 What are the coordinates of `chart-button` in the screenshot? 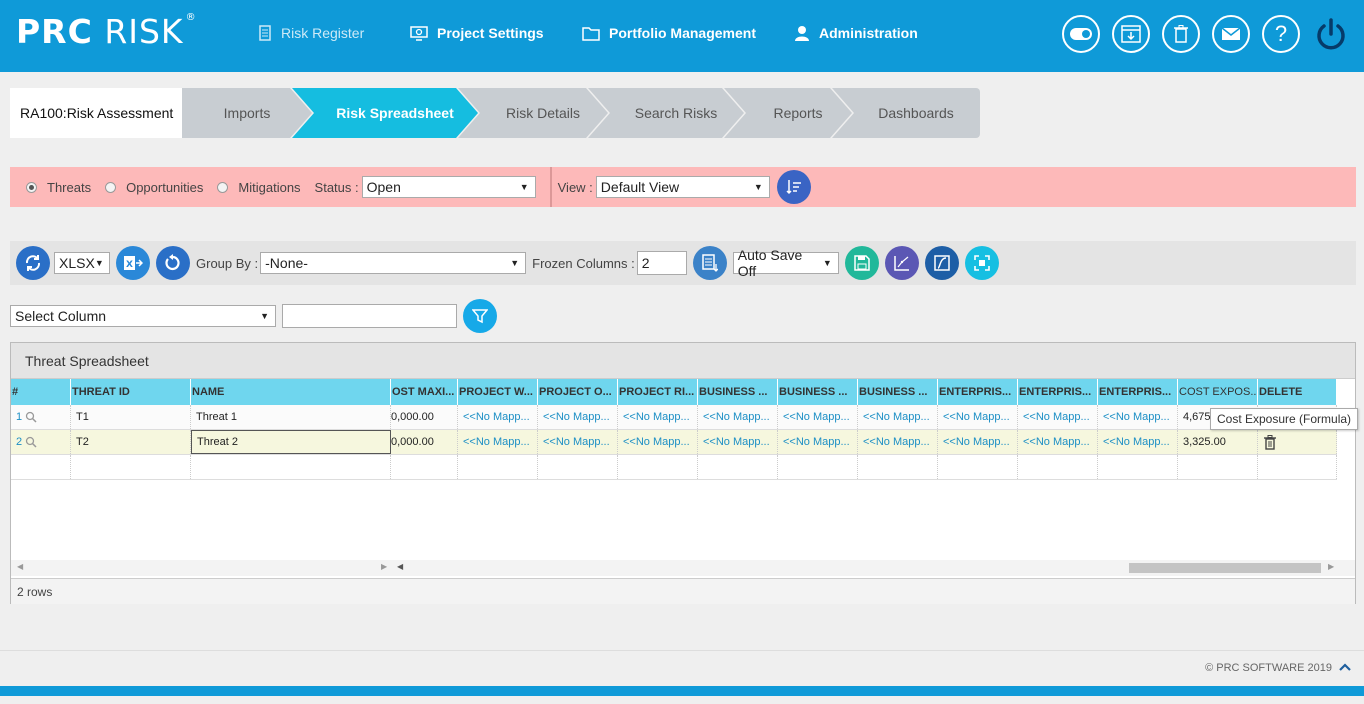 It's located at (901, 263).